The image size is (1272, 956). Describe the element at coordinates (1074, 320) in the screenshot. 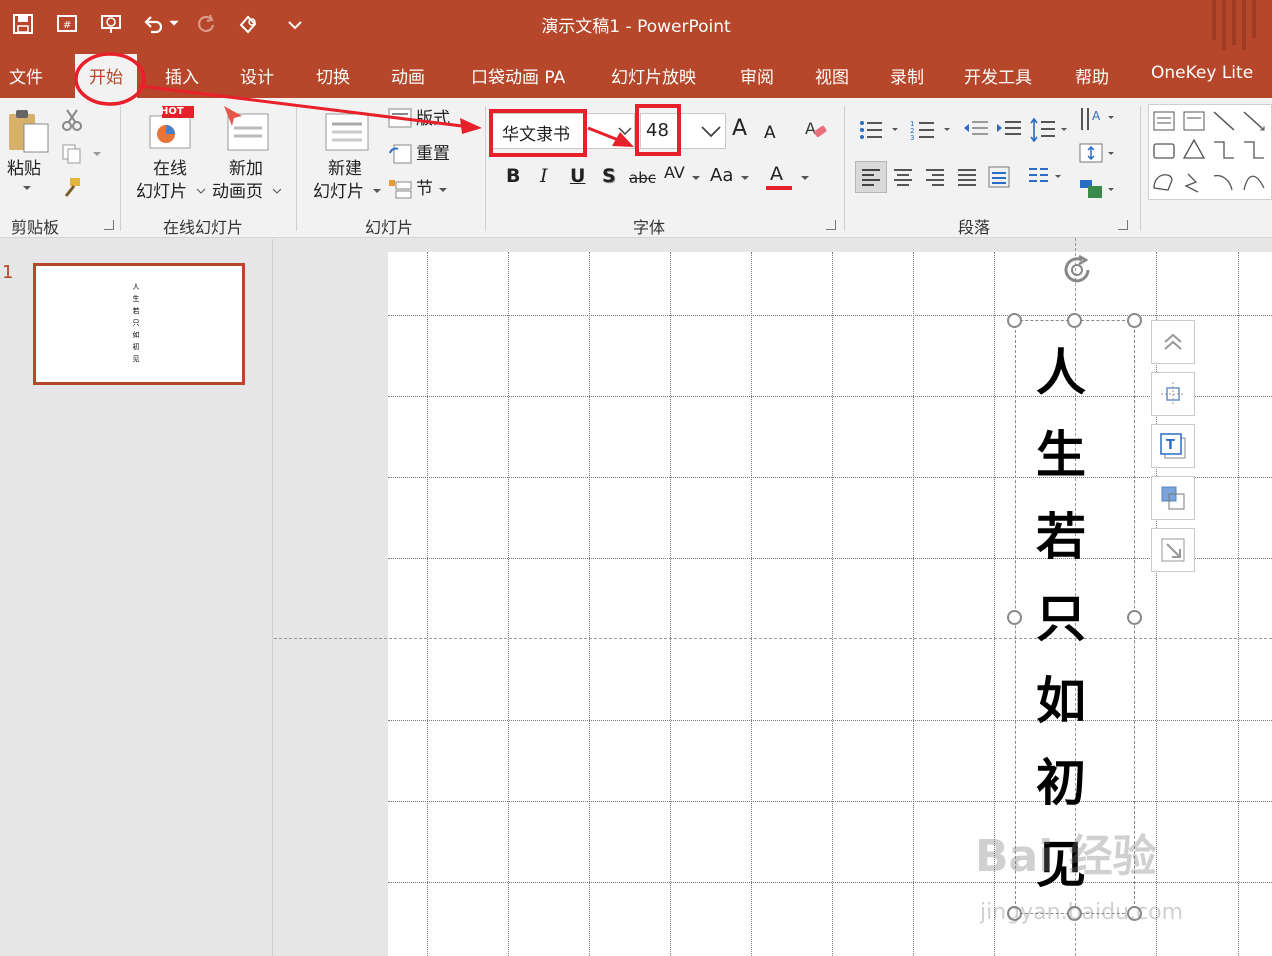

I see `resize-handle-top` at that location.